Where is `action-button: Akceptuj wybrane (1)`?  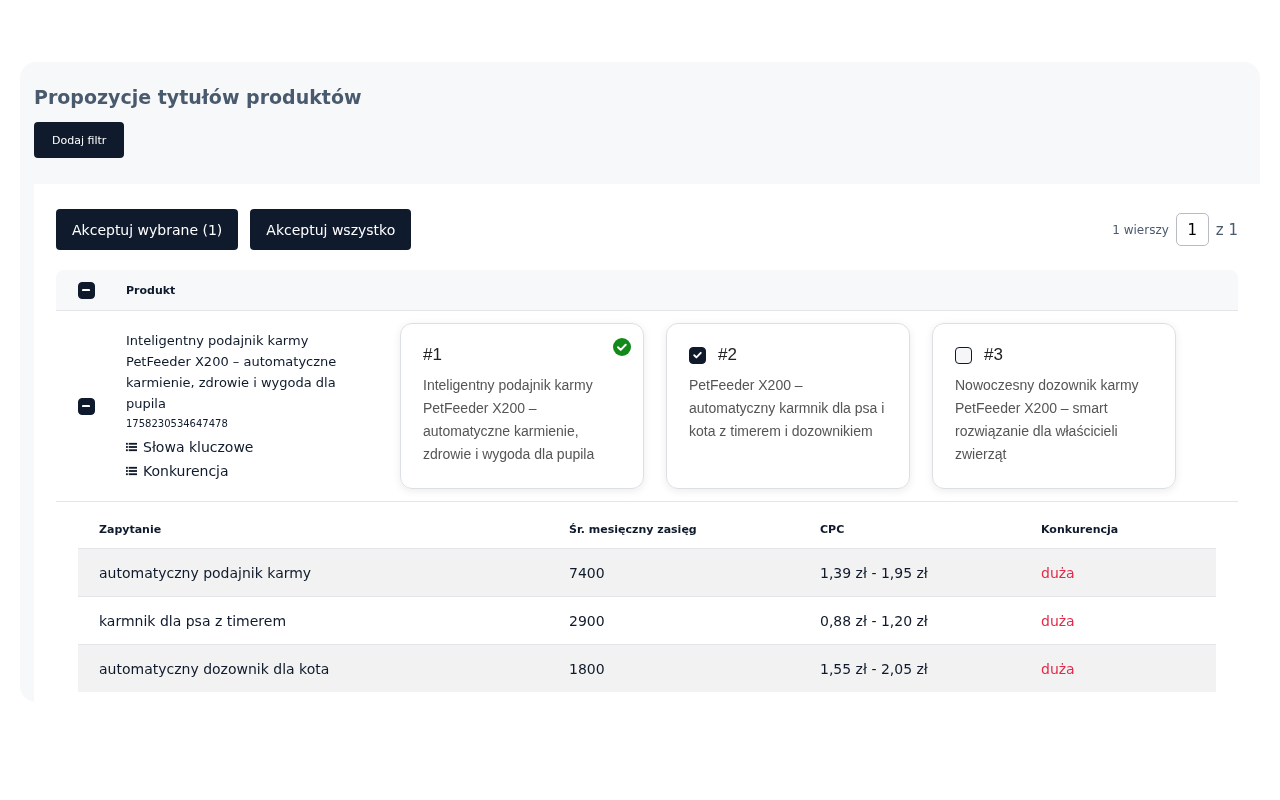
action-button: Akceptuj wybrane (1) is located at coordinates (147, 229).